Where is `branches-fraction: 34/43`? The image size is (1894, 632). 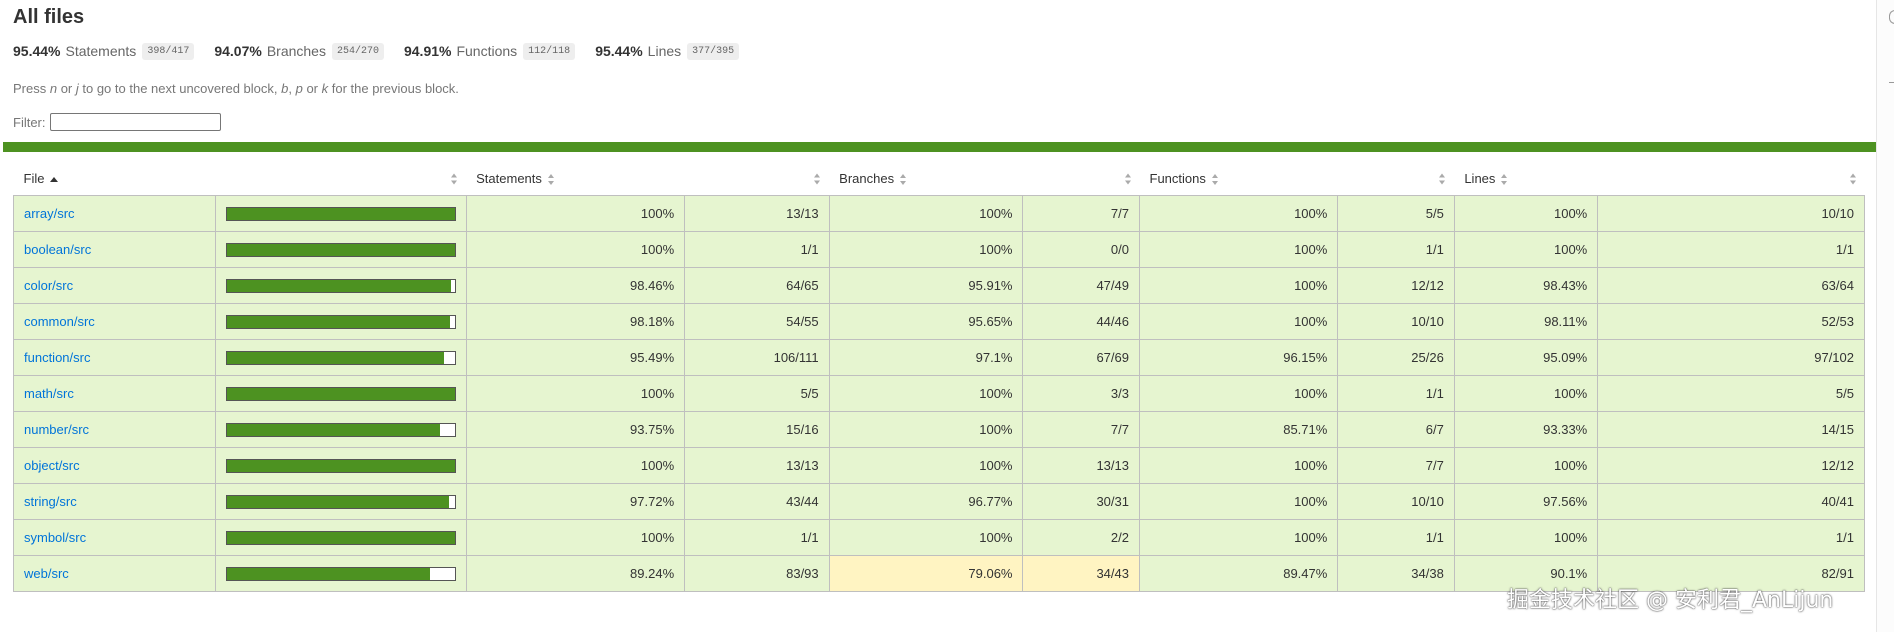 branches-fraction: 34/43 is located at coordinates (1081, 573).